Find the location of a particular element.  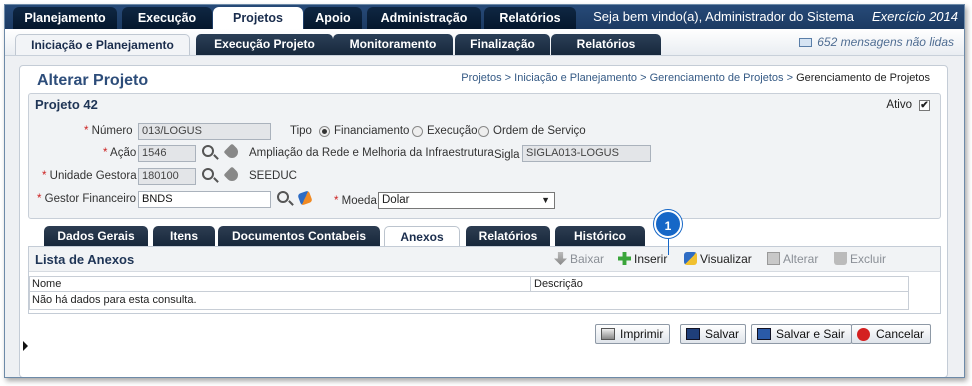

breadcrumb-link-gerenciamento: Gerenciamento de Projetos is located at coordinates (717, 78).